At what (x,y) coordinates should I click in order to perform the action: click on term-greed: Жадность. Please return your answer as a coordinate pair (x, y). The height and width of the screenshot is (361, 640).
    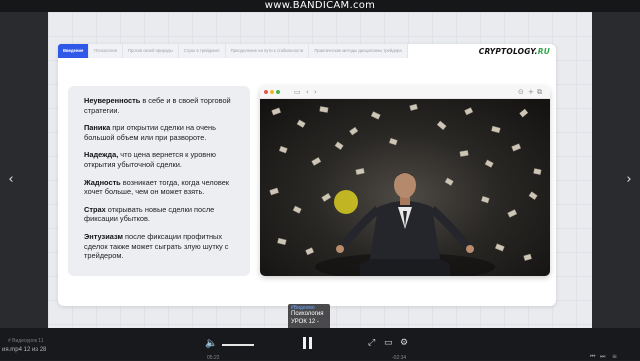
    Looking at the image, I should click on (102, 182).